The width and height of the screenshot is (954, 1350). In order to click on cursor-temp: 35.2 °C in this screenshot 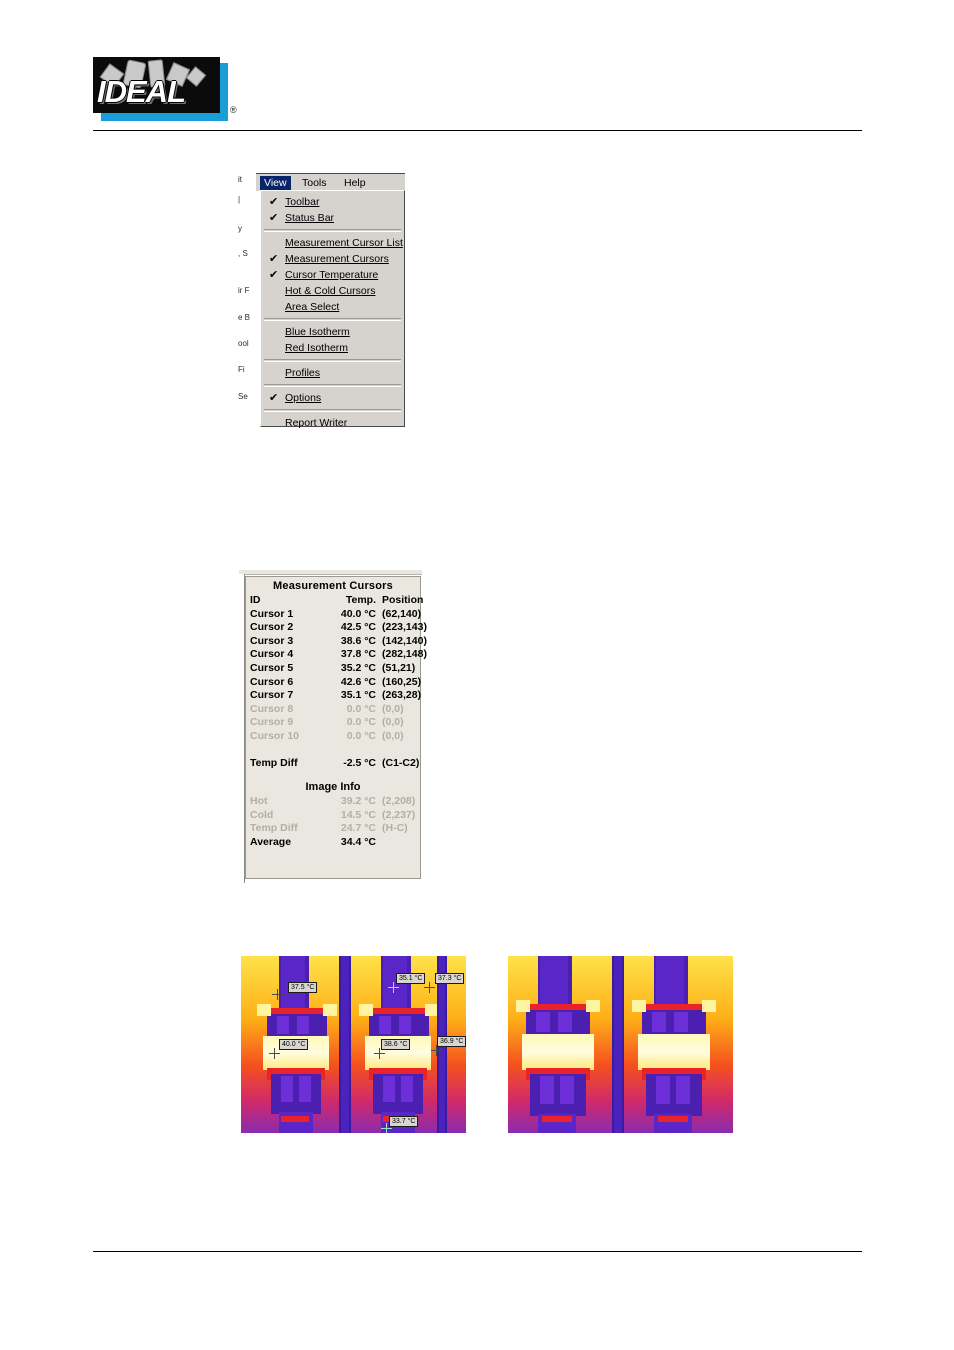, I will do `click(358, 667)`.